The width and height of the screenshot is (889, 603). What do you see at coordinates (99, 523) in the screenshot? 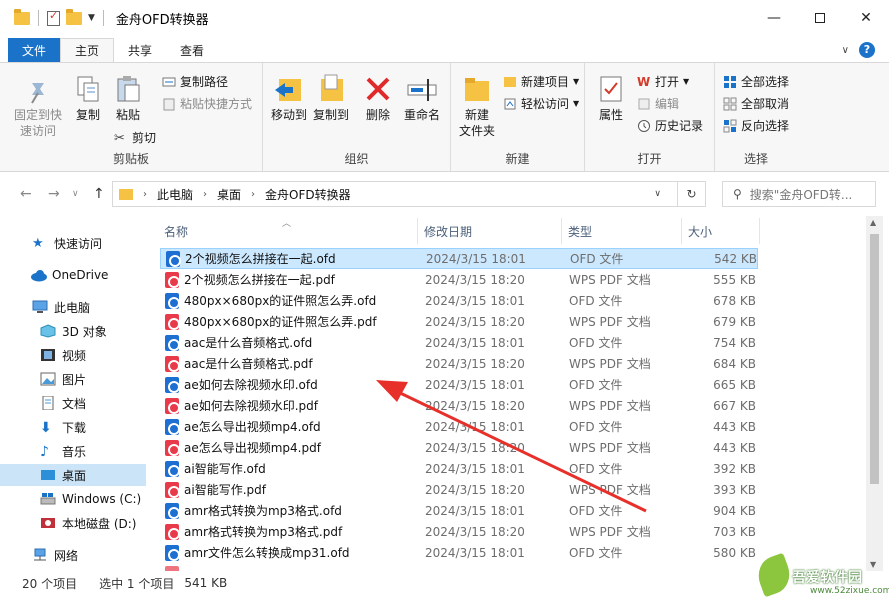
I see `nav-item-label: 本地磁盘 (D:)` at bounding box center [99, 523].